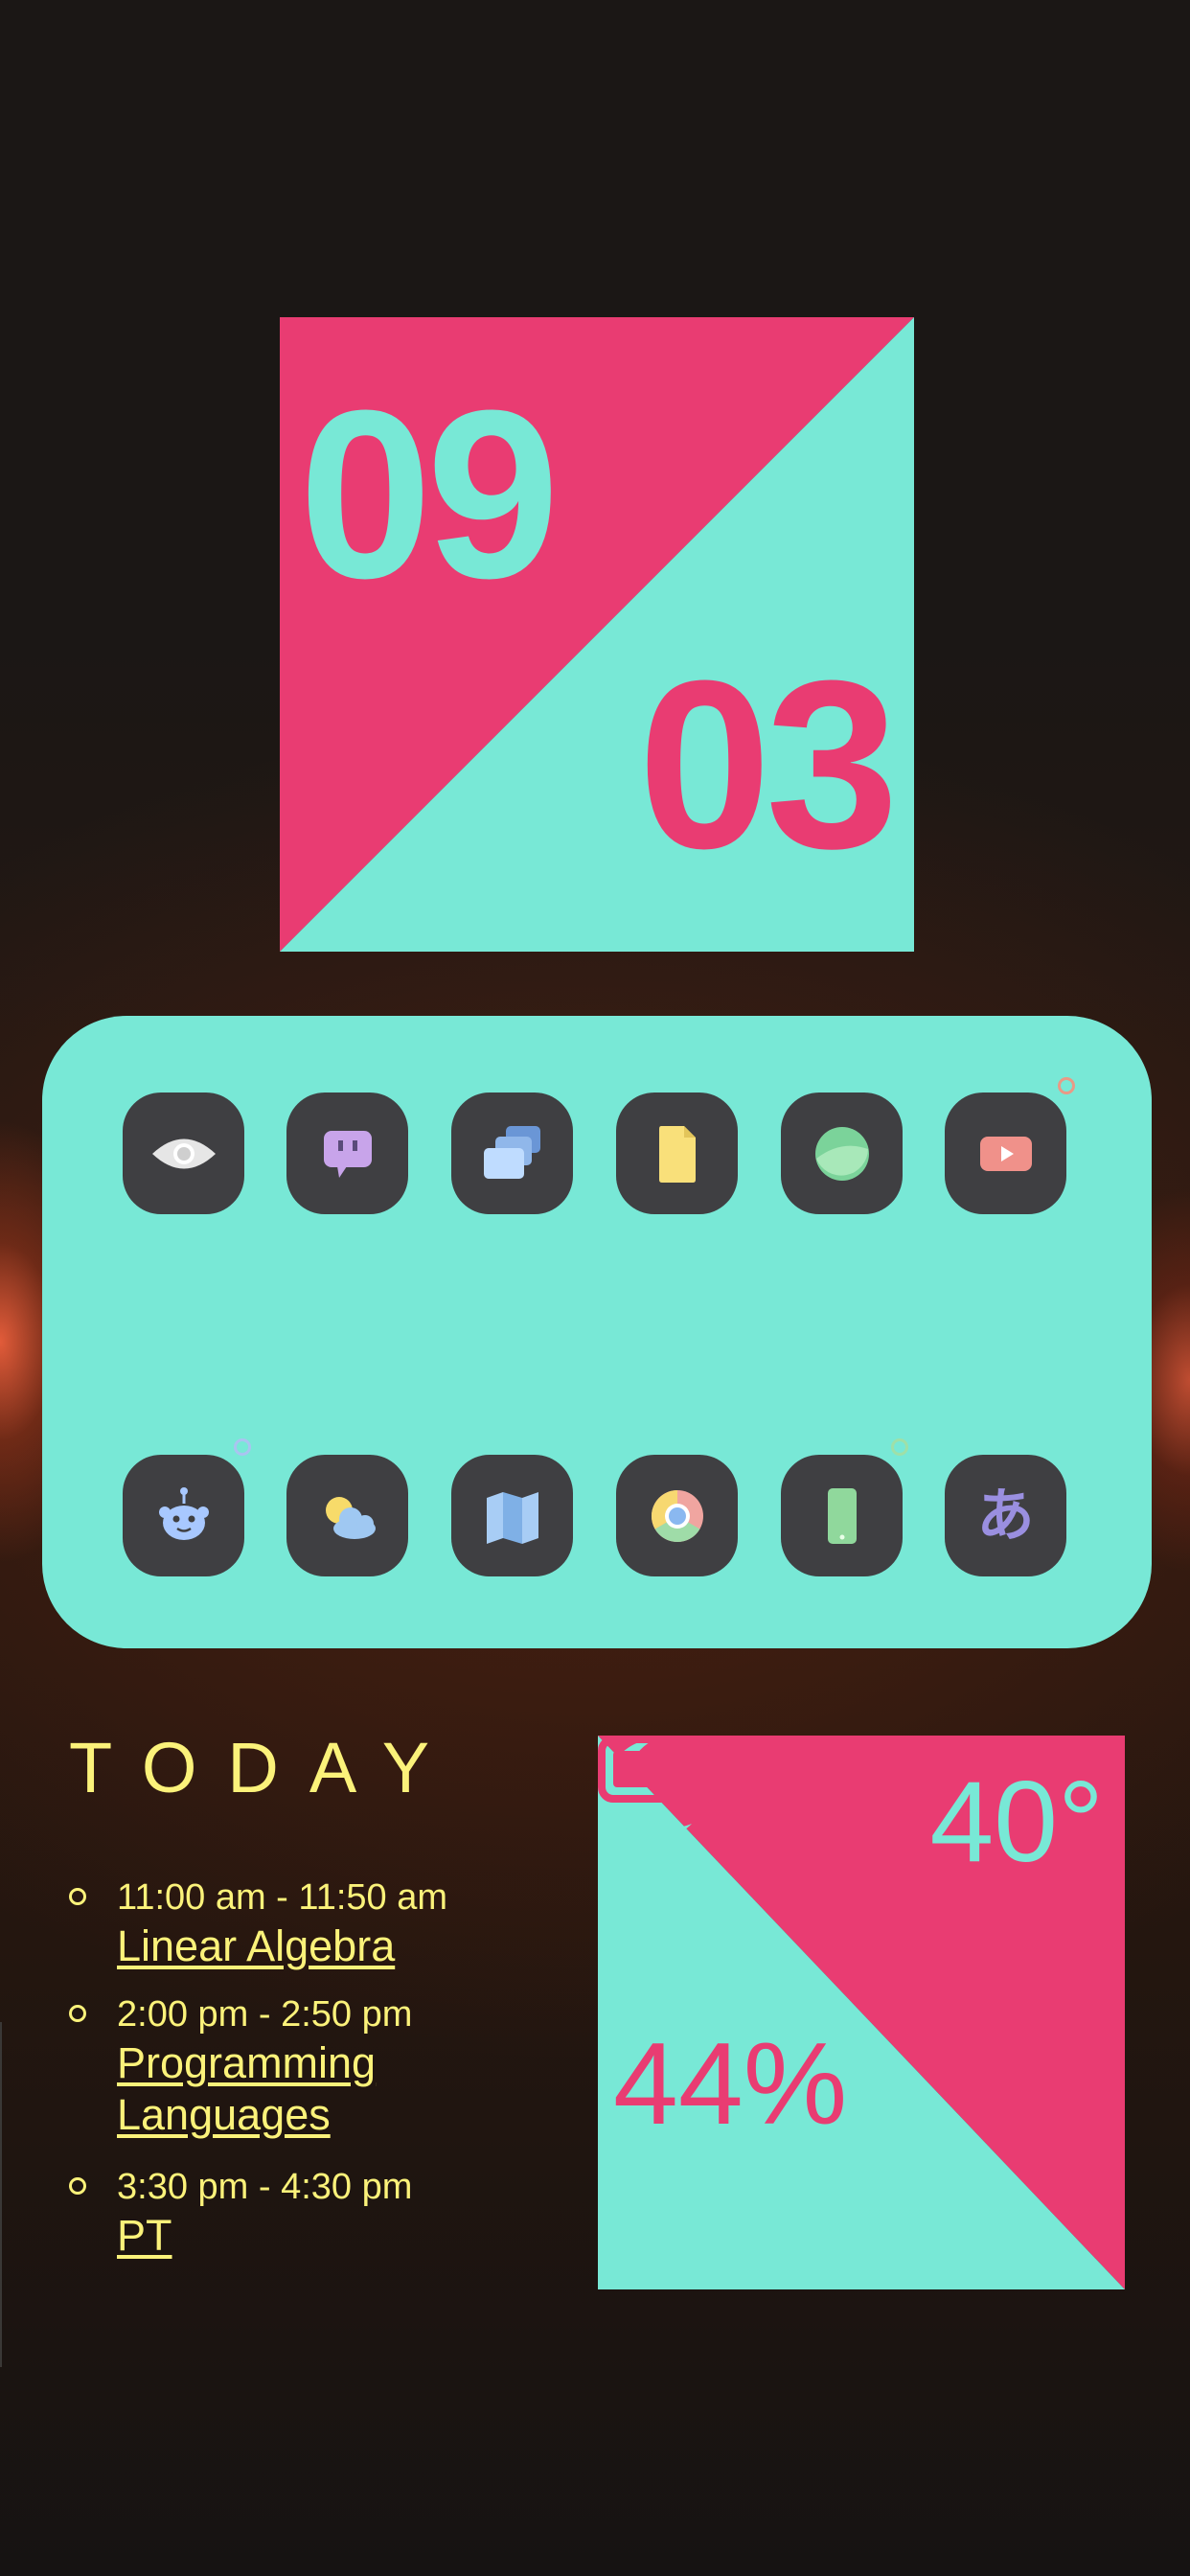  Describe the element at coordinates (900, 1447) in the screenshot. I see `phone-notification-dot` at that location.